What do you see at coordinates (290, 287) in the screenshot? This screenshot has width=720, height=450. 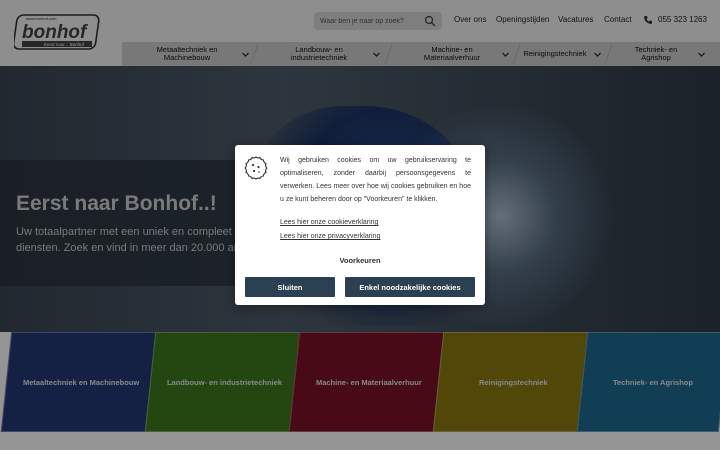 I see `close-button: Sluiten` at bounding box center [290, 287].